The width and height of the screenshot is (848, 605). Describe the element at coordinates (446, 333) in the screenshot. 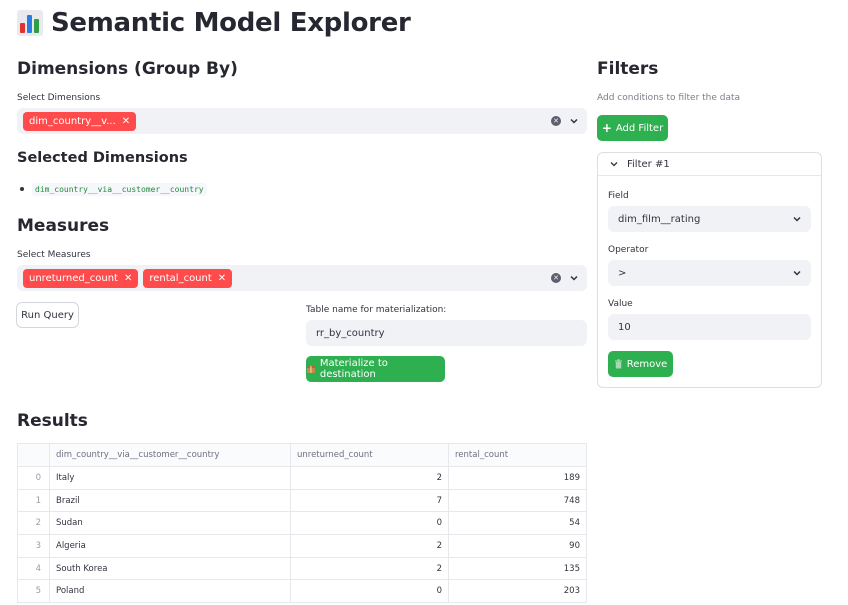

I see `table-name-input: rr_by_country` at that location.